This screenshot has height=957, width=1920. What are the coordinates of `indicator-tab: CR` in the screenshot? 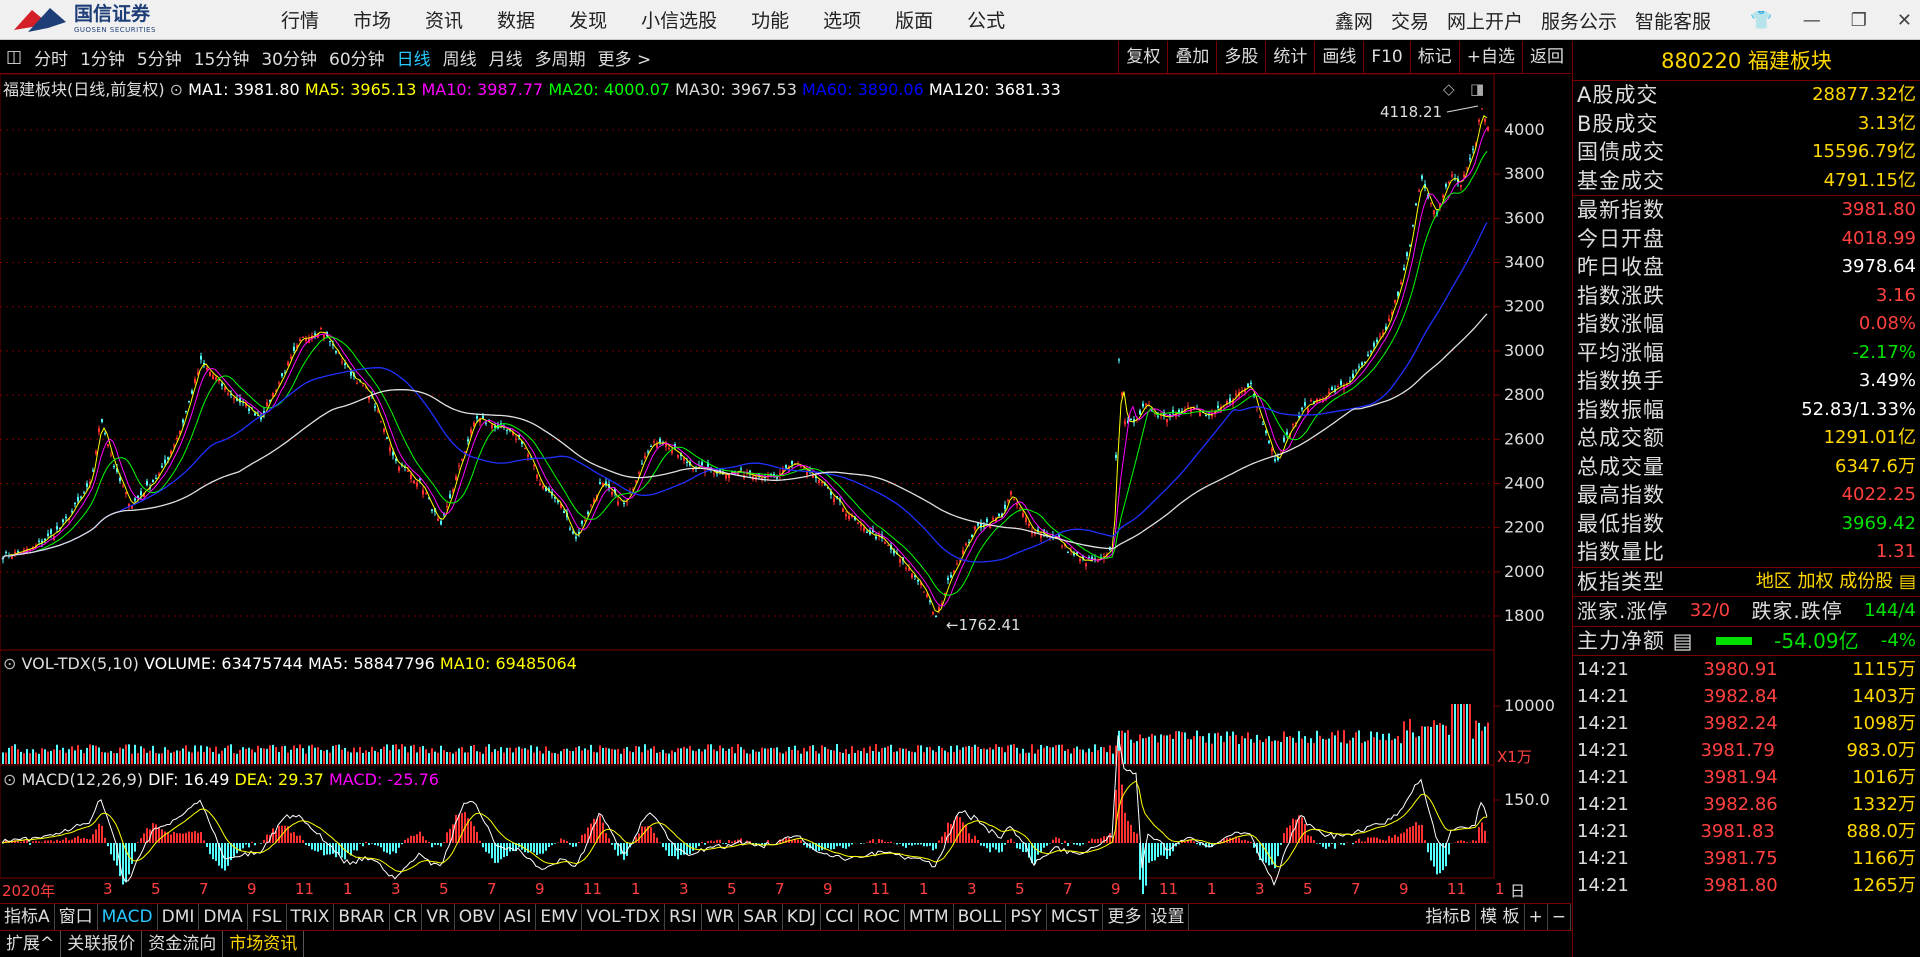 It's located at (406, 917).